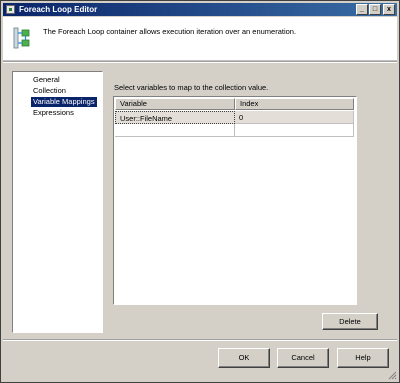  What do you see at coordinates (49, 91) in the screenshot?
I see `nav-item-collection: Collection` at bounding box center [49, 91].